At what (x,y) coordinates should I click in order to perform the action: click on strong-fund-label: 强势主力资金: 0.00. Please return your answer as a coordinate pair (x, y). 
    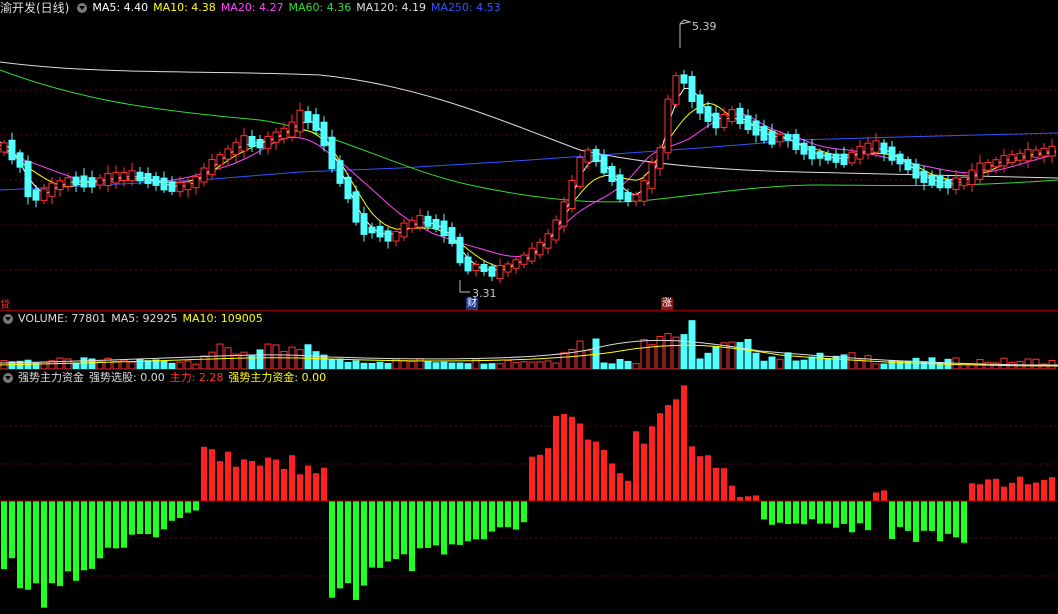
    Looking at the image, I should click on (277, 377).